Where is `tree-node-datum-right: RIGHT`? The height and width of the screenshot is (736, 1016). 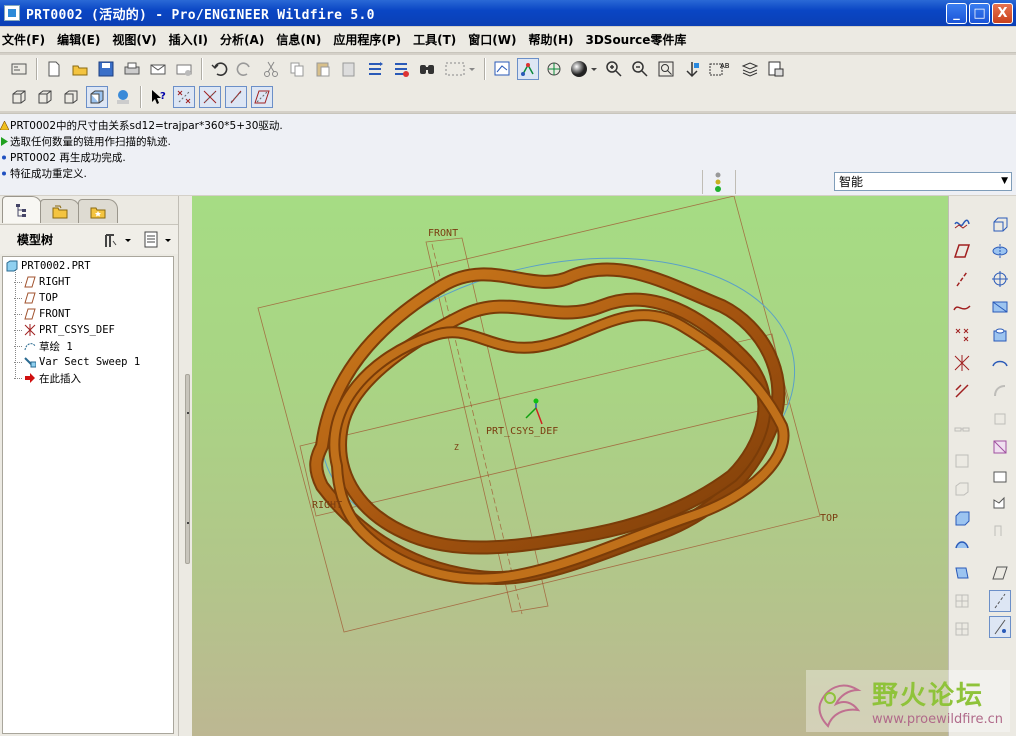 tree-node-datum-right: RIGHT is located at coordinates (42, 282).